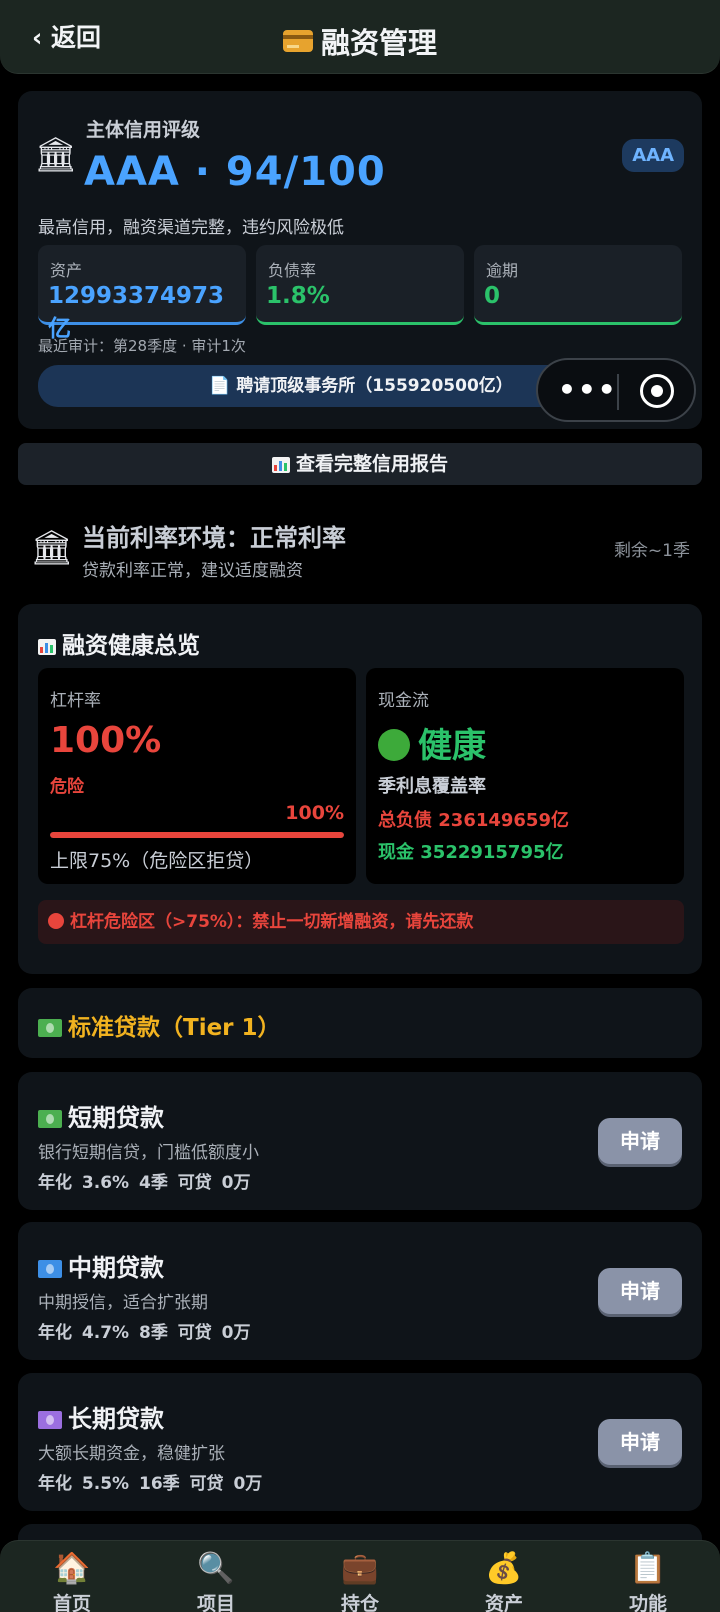  I want to click on title-wrap: 融资管理, so click(360, 41).